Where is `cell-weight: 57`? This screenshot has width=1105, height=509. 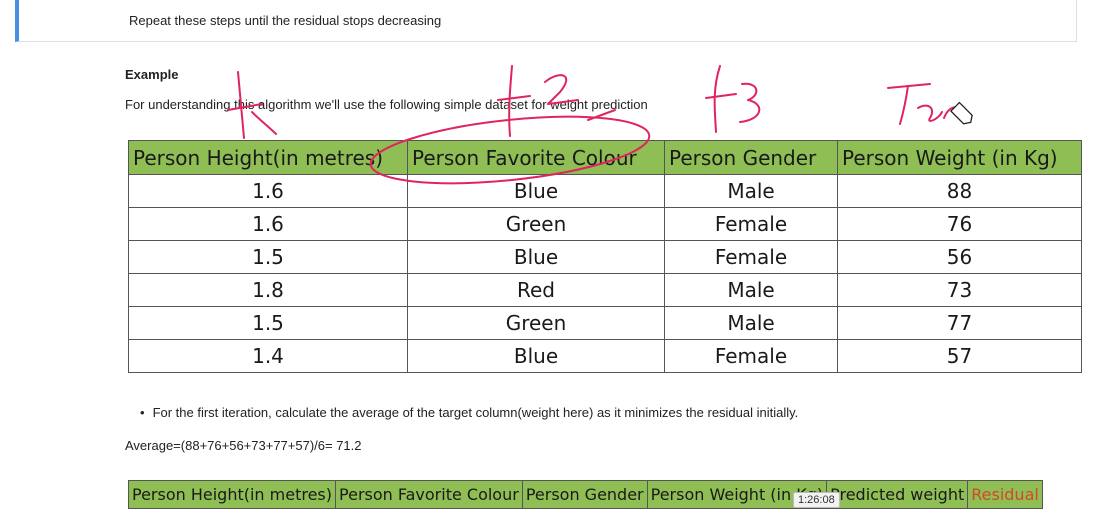 cell-weight: 57 is located at coordinates (959, 356).